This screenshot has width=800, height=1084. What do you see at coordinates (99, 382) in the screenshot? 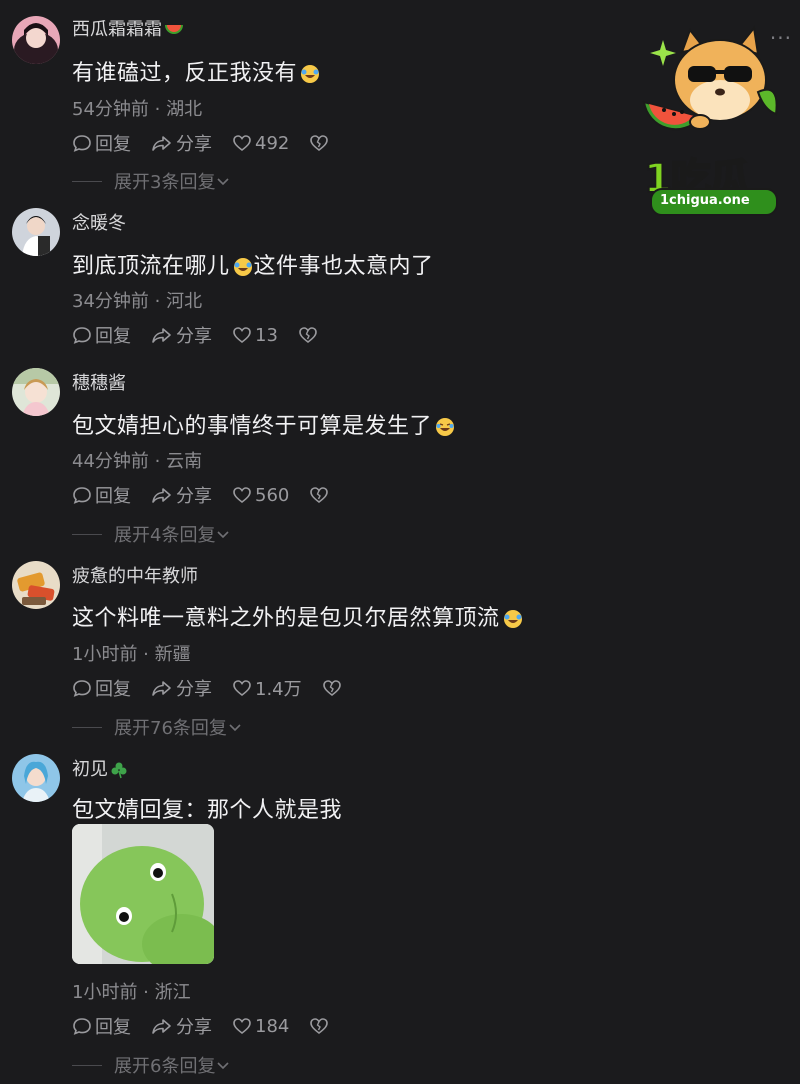
I see `username: 穗穗酱` at bounding box center [99, 382].